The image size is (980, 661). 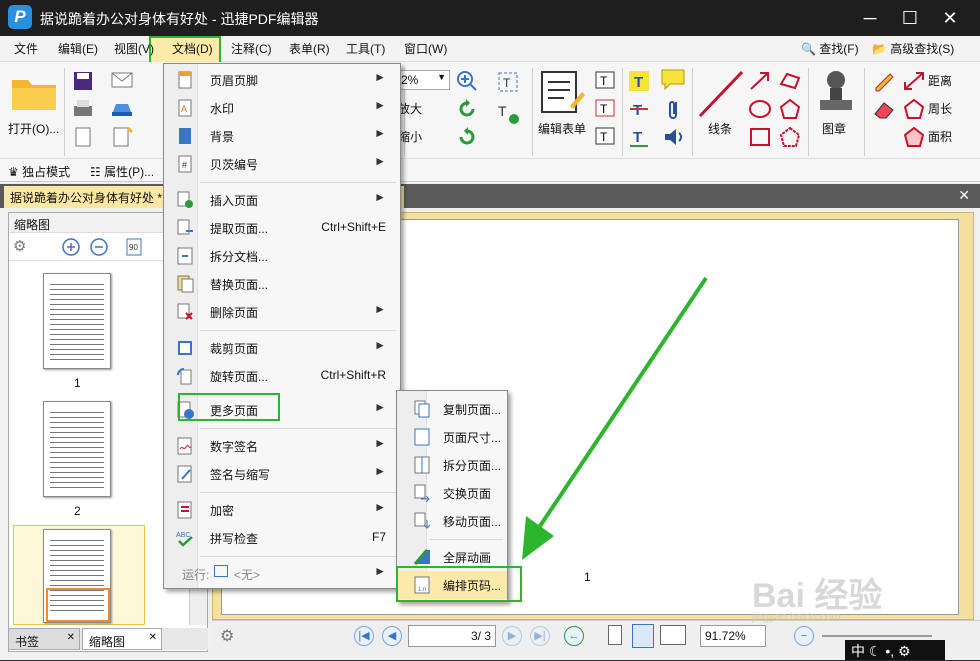 I want to click on zoom-combo: 2% ▼, so click(x=423, y=80).